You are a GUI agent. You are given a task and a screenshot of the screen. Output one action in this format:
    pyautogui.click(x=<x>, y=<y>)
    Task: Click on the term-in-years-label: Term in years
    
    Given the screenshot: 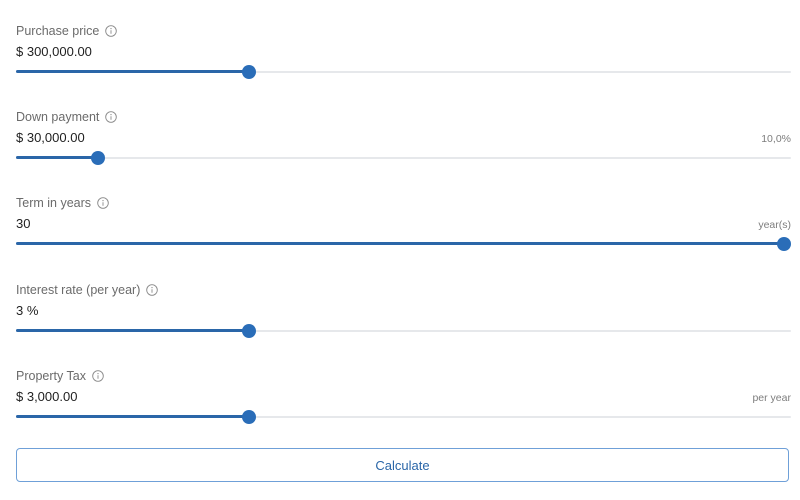 What is the action you would take?
    pyautogui.click(x=54, y=203)
    